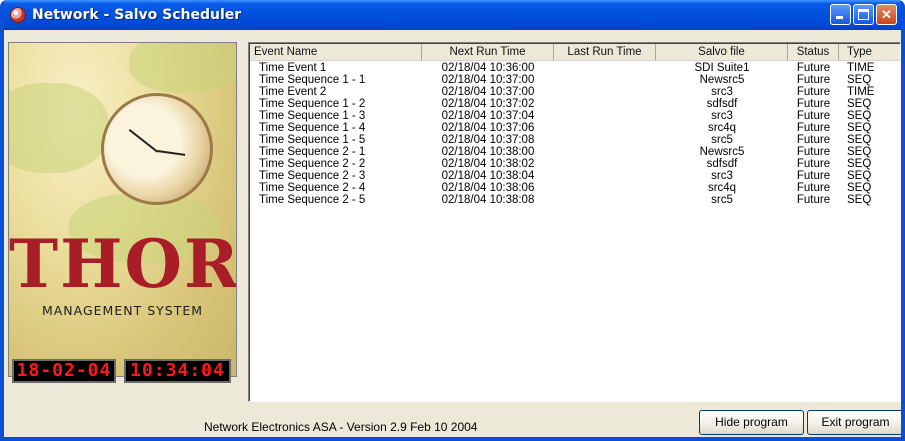  Describe the element at coordinates (312, 176) in the screenshot. I see `table-cell: Time Sequence 2 - 3` at that location.